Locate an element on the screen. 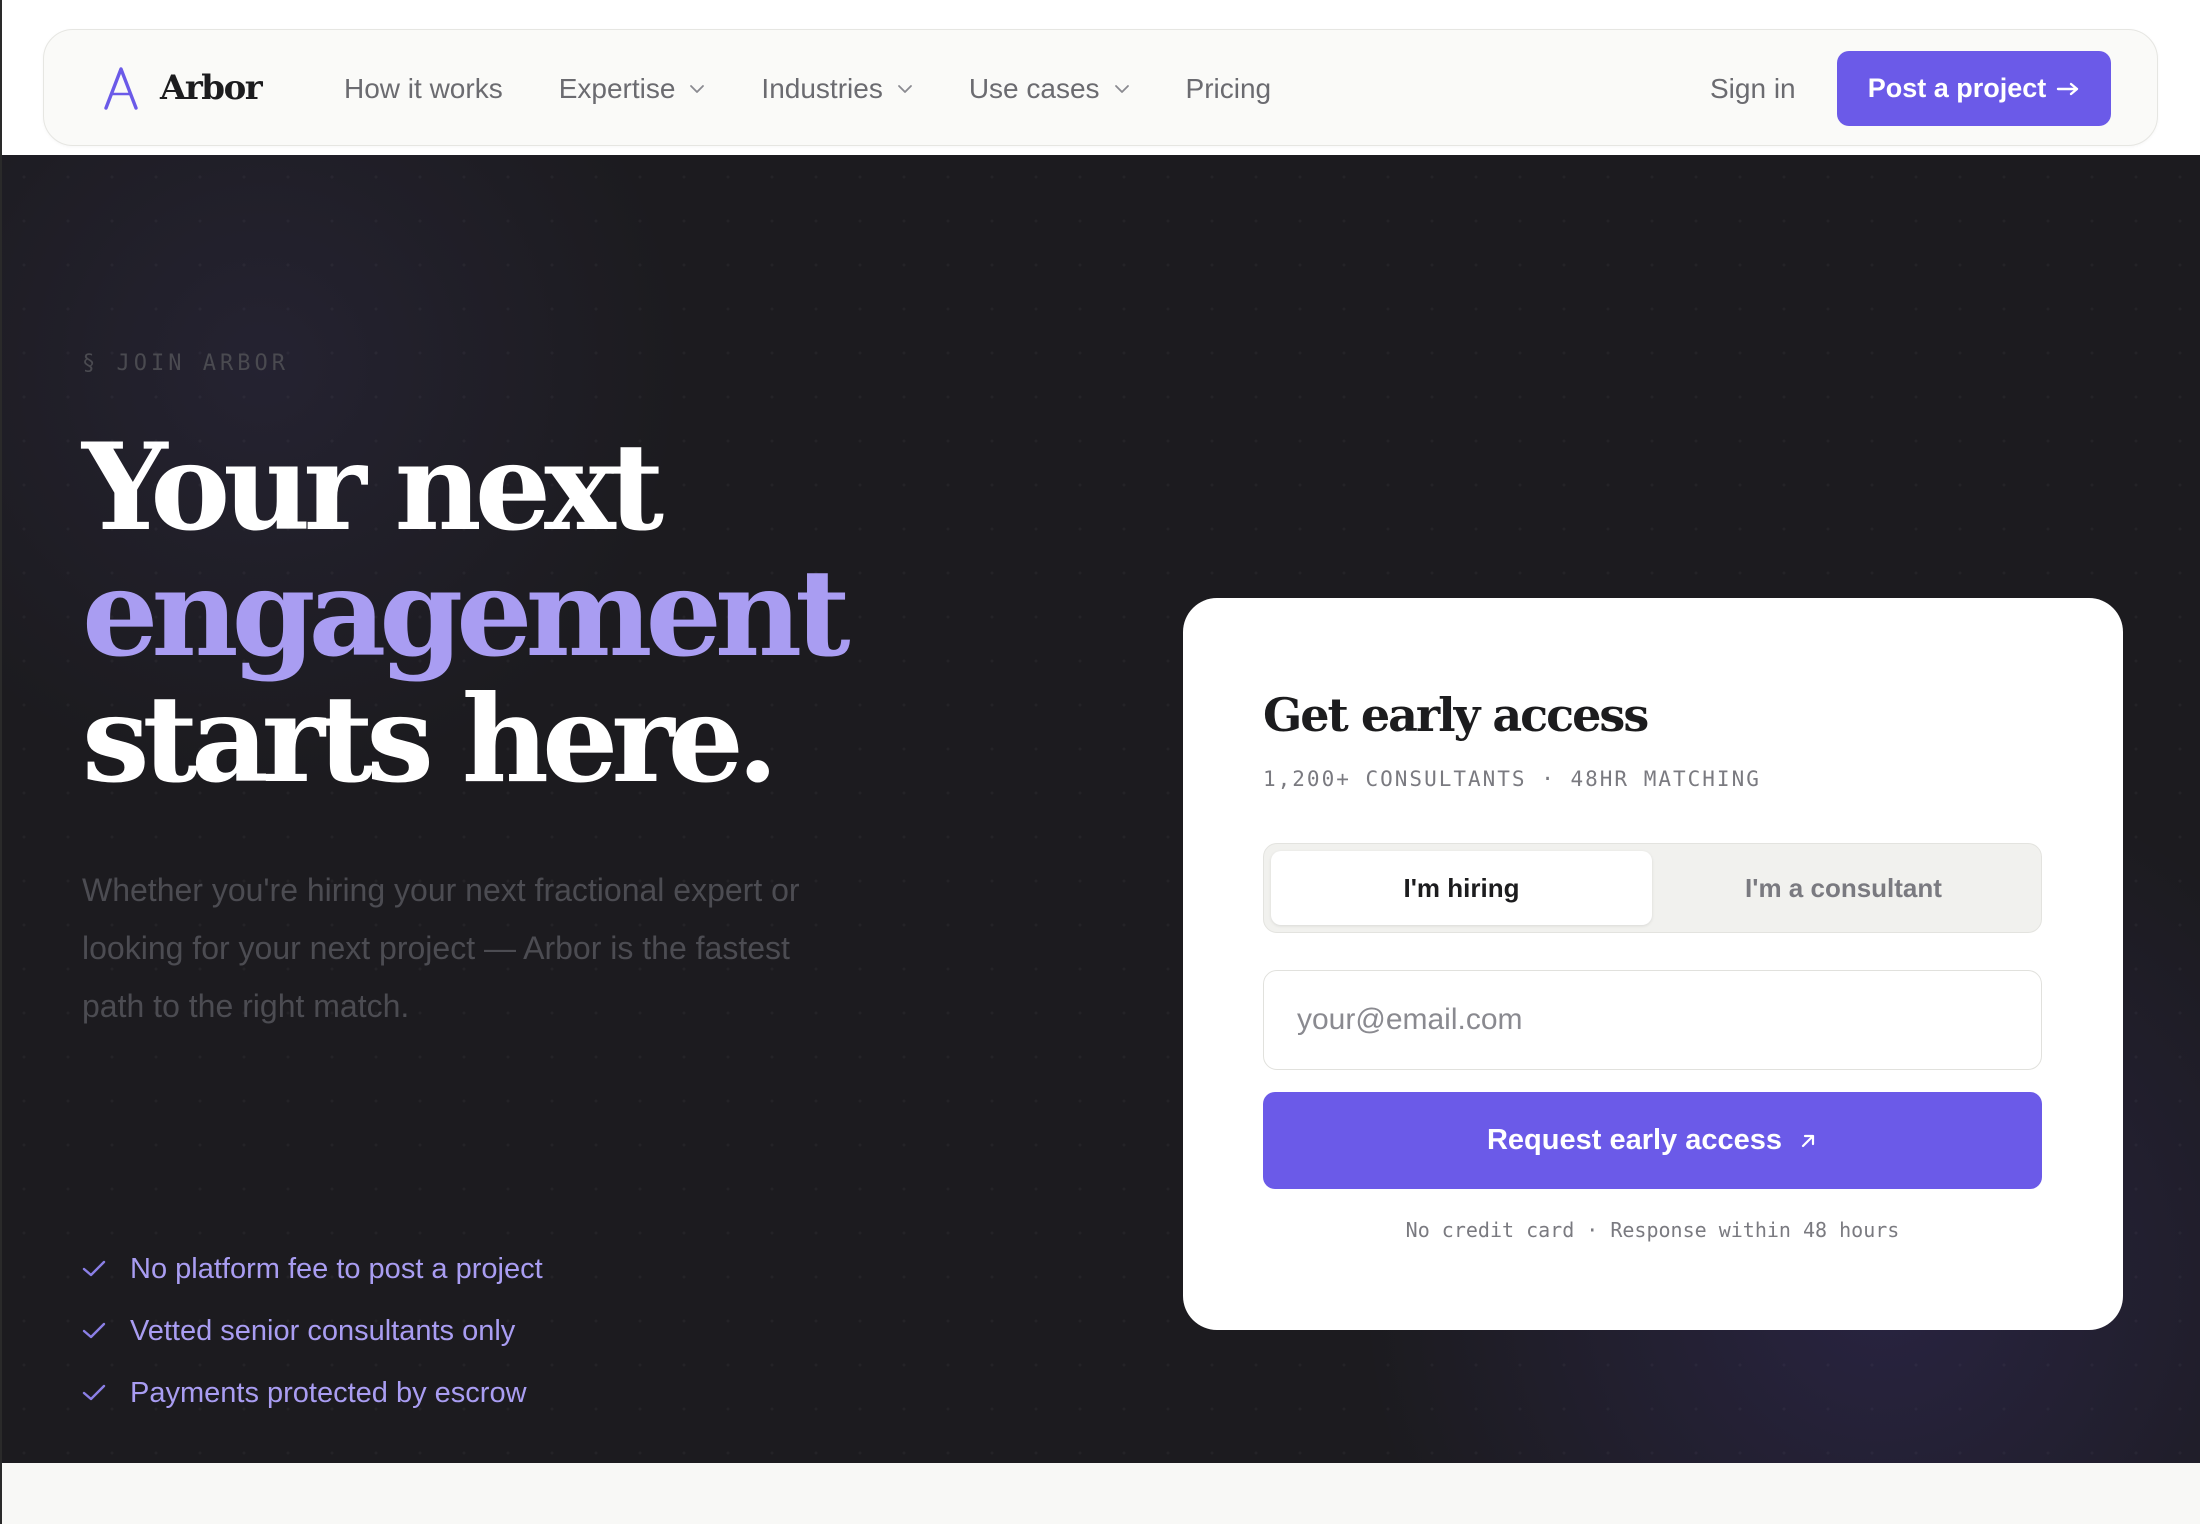 The width and height of the screenshot is (2200, 1524). list-item: Vetted senior consultants only is located at coordinates (312, 1331).